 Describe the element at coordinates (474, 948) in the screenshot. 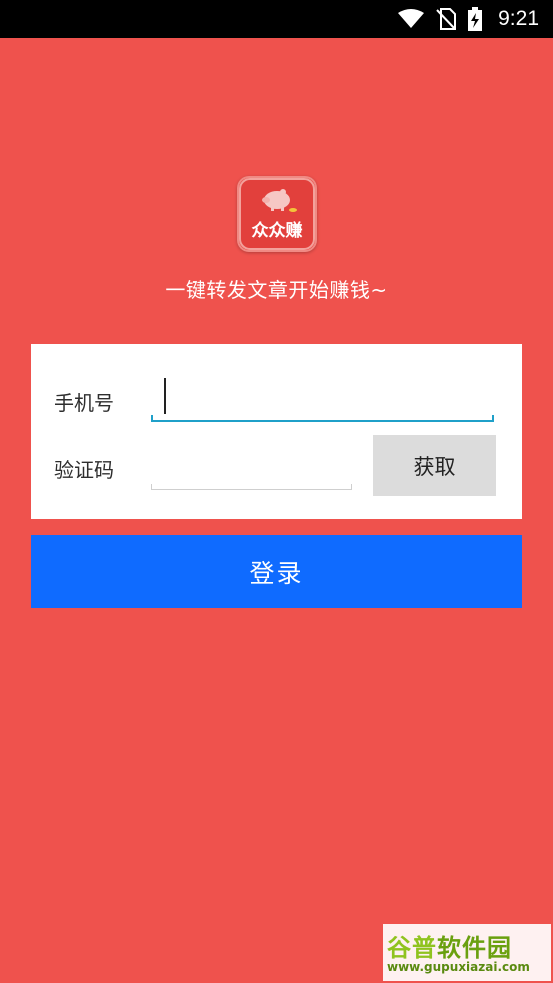

I see `watermark-title-part2: 软件园` at that location.